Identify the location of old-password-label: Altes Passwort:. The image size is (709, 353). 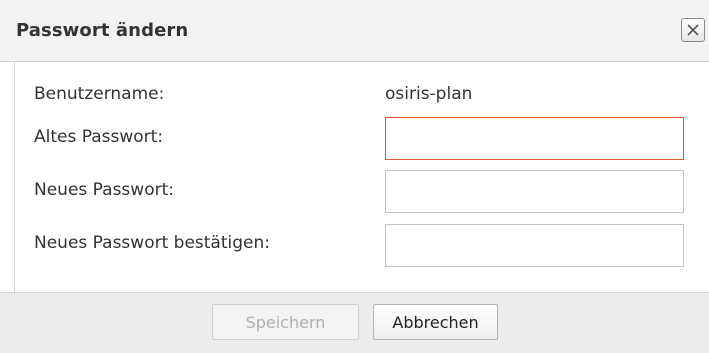
(99, 137).